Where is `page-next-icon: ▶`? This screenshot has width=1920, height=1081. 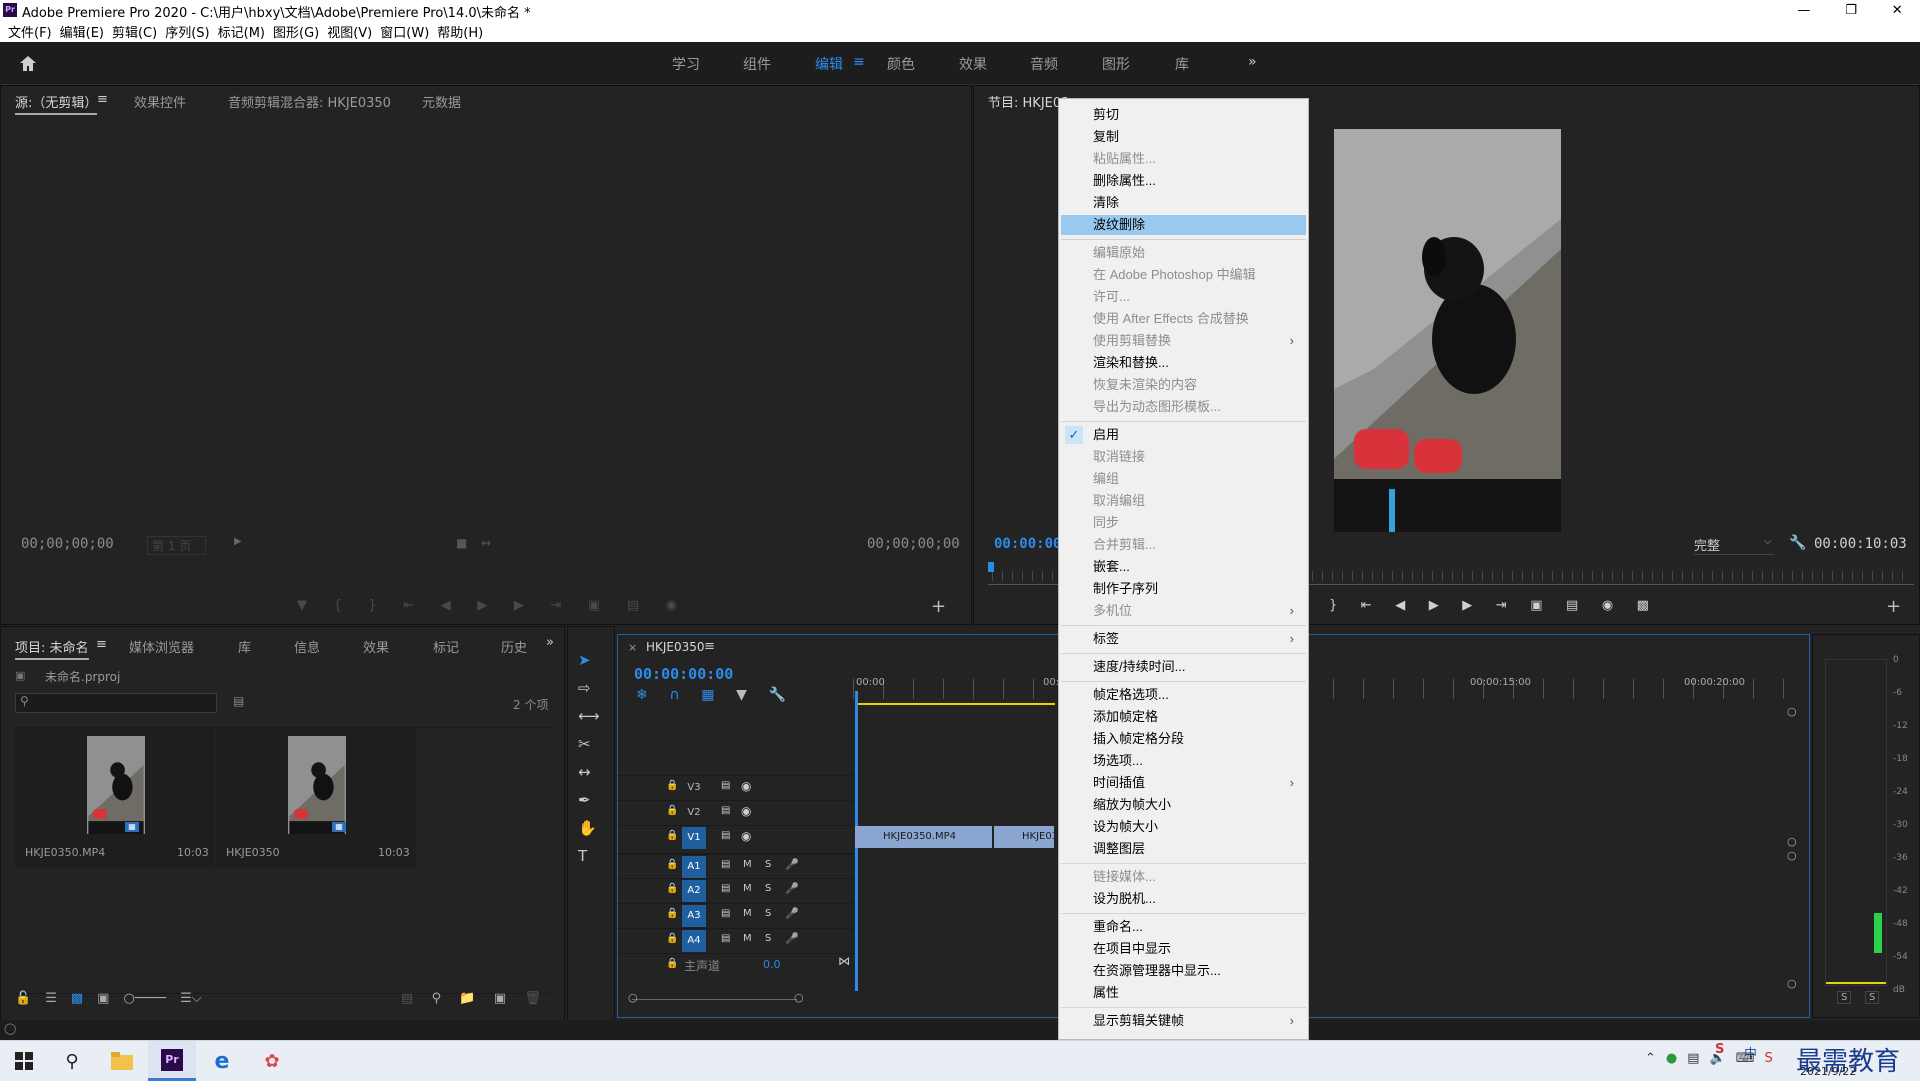 page-next-icon: ▶ is located at coordinates (238, 541).